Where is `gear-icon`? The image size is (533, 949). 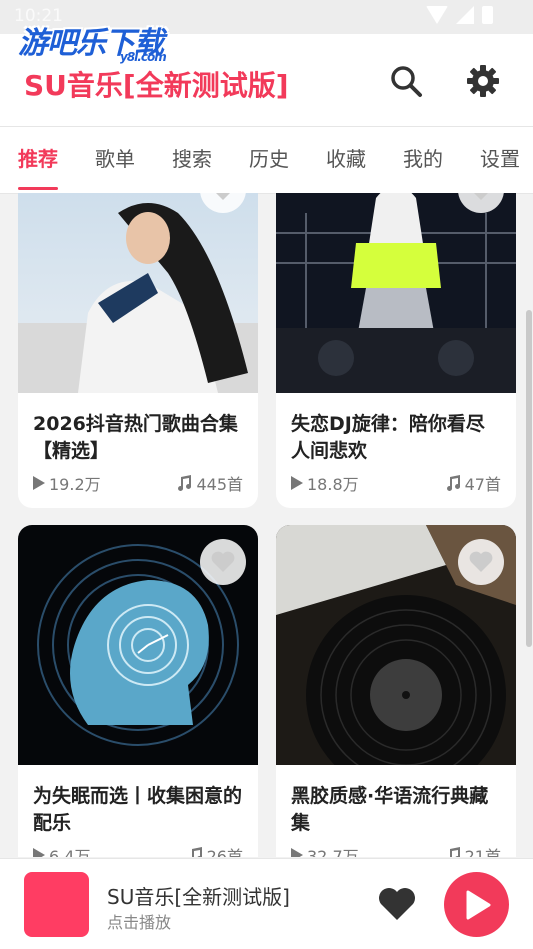
gear-icon is located at coordinates (483, 81).